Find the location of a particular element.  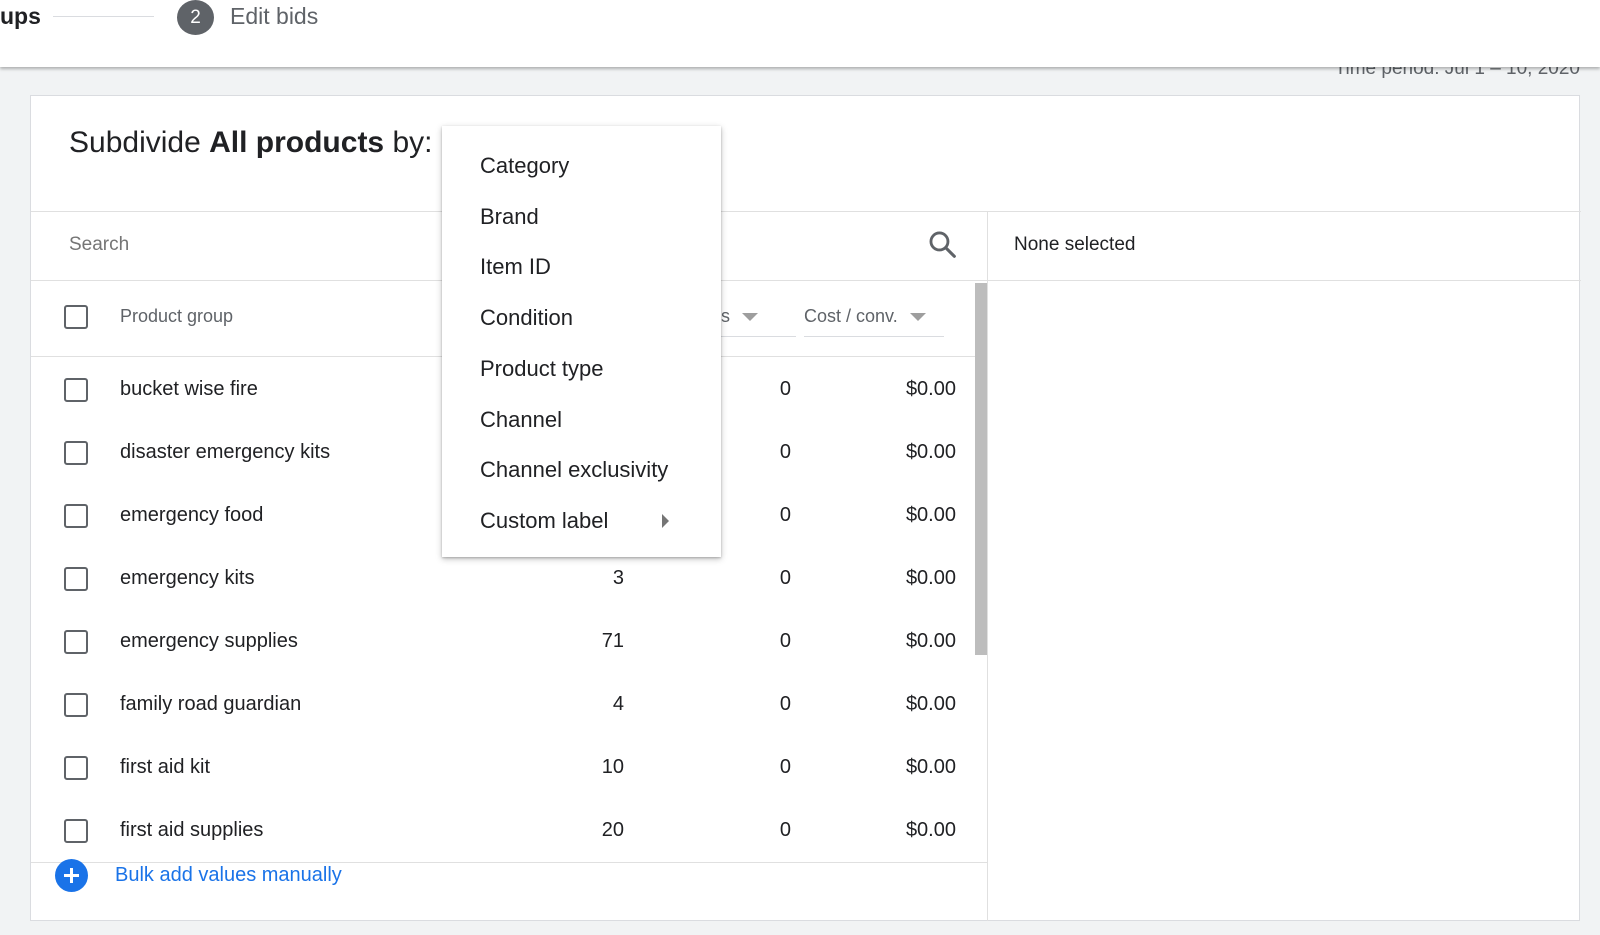

menu-item-product-type: Product type is located at coordinates (581, 368).